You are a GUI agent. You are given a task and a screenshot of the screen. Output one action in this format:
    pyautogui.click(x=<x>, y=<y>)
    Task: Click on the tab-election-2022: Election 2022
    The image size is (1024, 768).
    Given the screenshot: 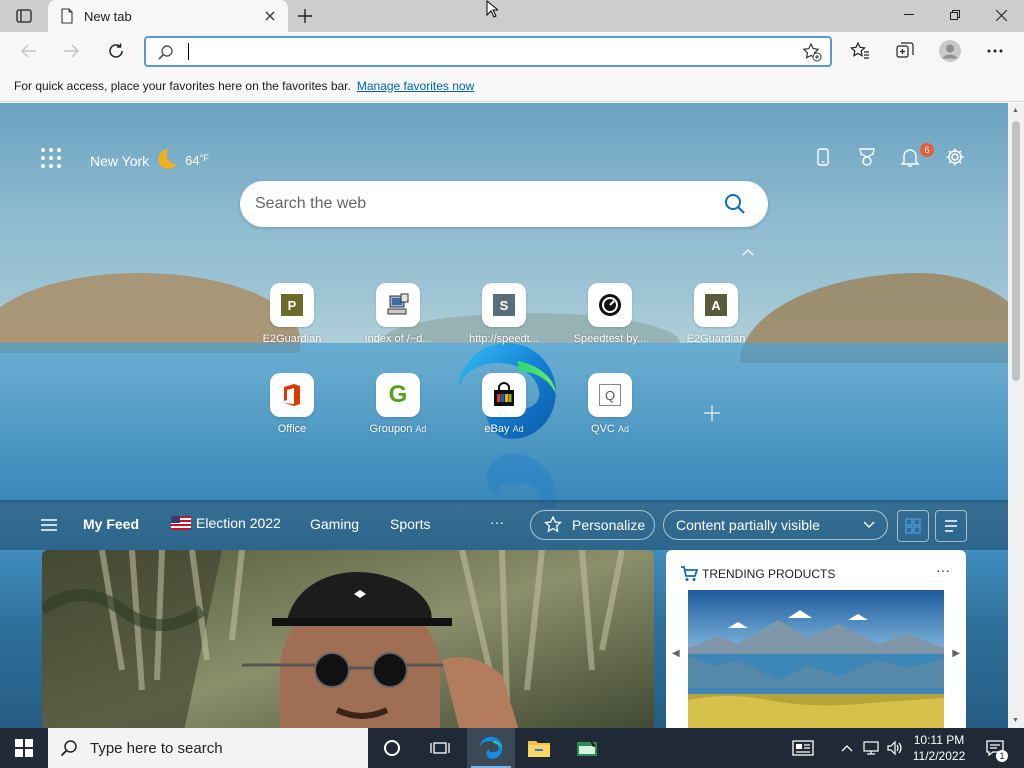 What is the action you would take?
    pyautogui.click(x=226, y=523)
    